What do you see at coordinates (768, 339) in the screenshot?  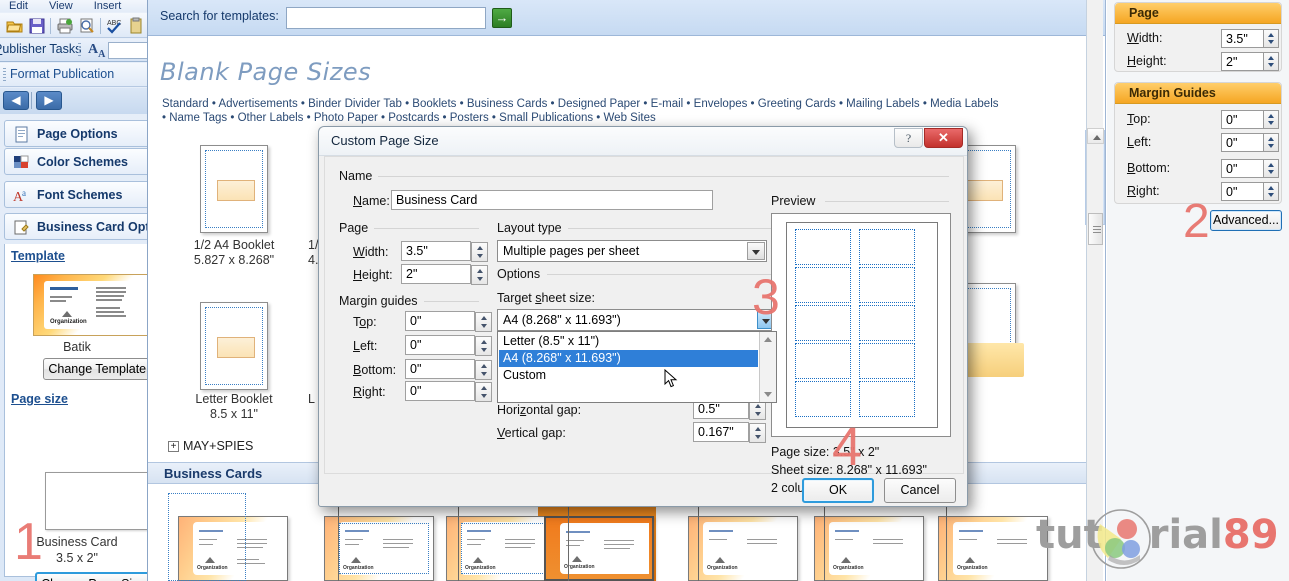 I see `scroll-up-icon` at bounding box center [768, 339].